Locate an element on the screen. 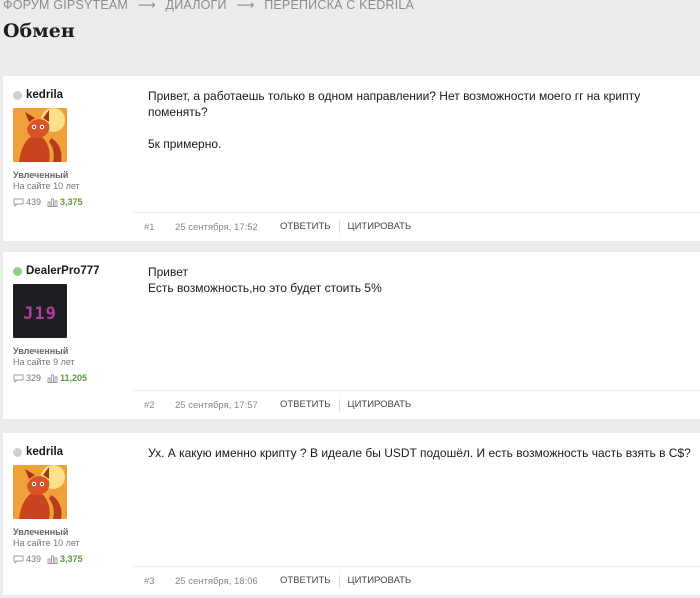 This screenshot has height=598, width=700. breadcrumb-current: Переписка с kedrila is located at coordinates (339, 6).